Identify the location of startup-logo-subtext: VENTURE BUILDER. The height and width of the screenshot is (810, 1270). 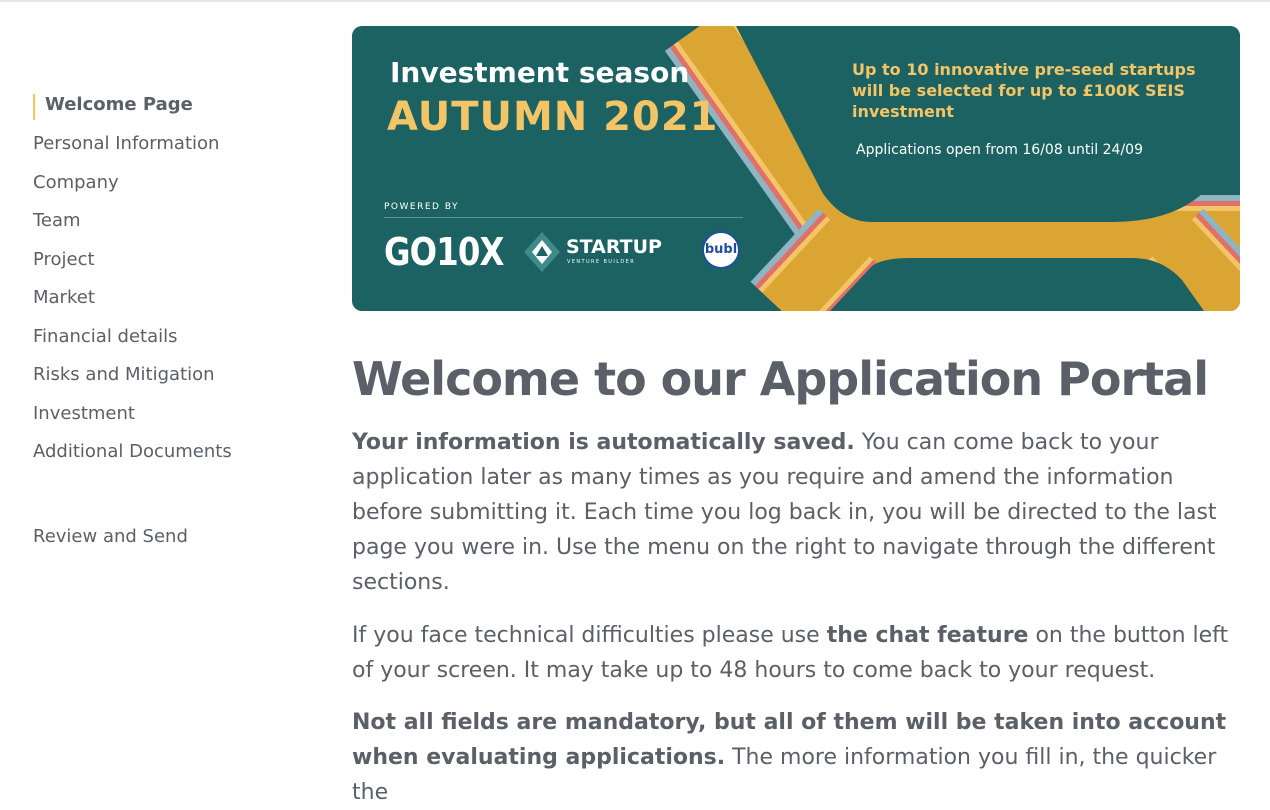
(601, 262).